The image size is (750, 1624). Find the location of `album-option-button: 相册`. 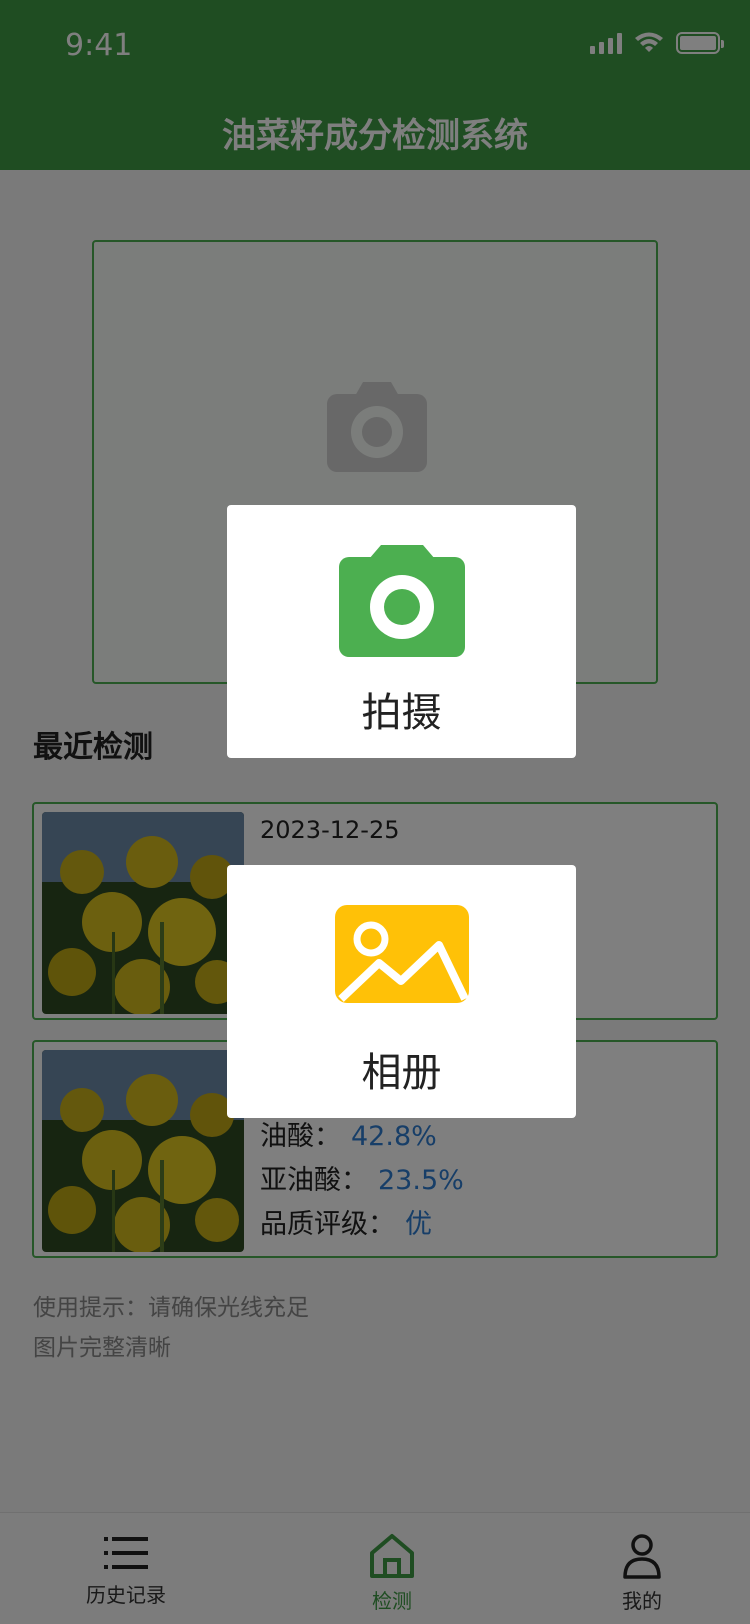

album-option-button: 相册 is located at coordinates (401, 991).